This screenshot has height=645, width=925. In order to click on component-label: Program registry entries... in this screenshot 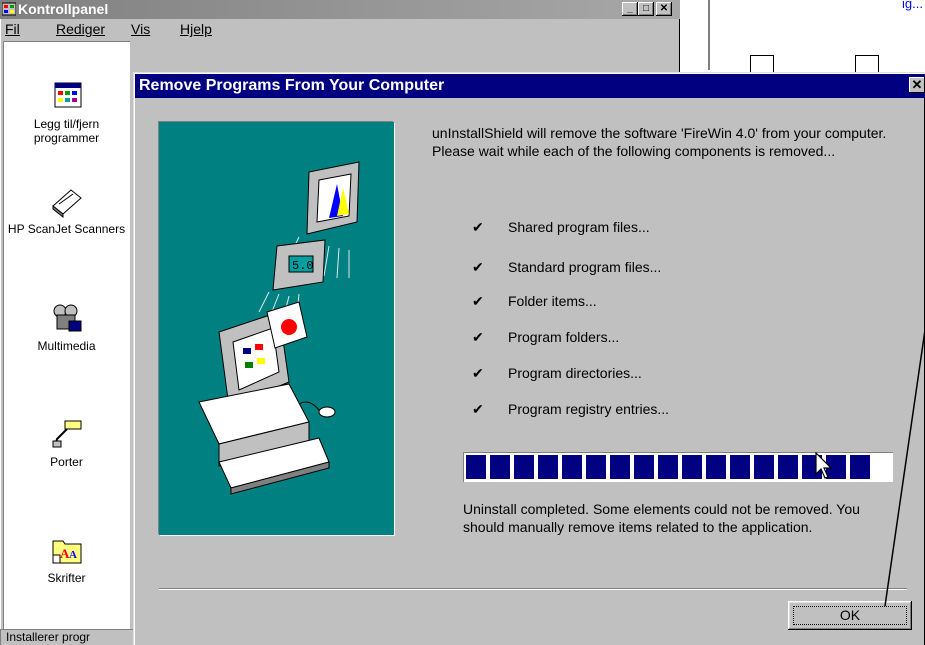, I will do `click(589, 409)`.